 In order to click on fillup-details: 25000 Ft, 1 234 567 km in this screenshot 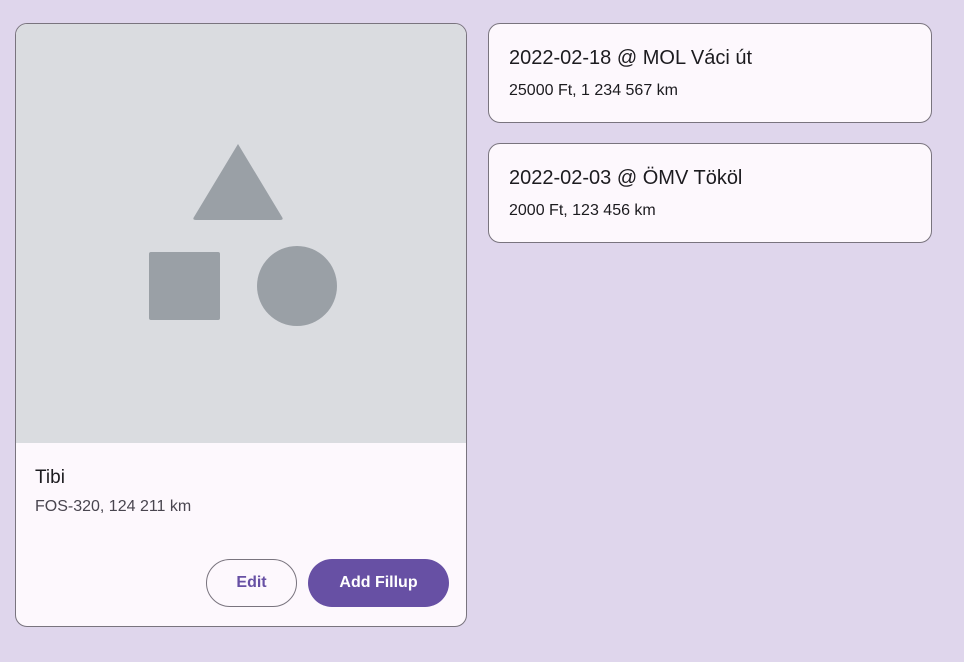, I will do `click(593, 90)`.